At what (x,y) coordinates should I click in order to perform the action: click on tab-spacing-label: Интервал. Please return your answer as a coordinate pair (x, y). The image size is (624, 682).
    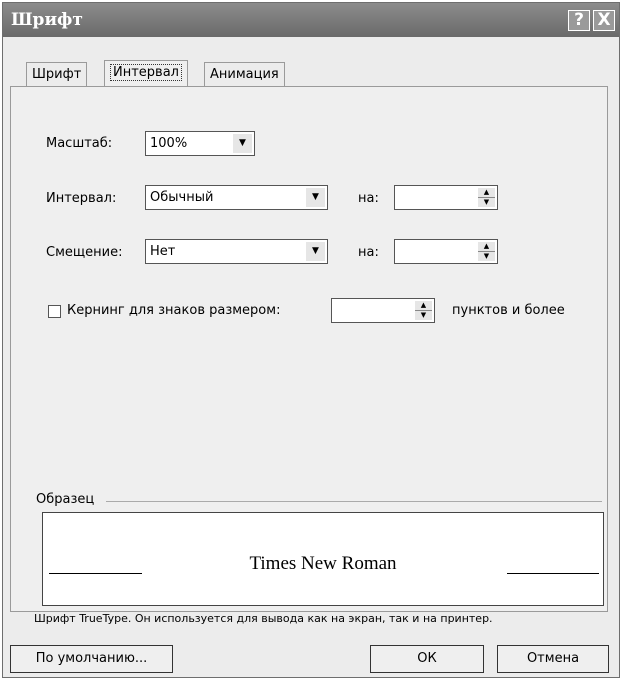
    Looking at the image, I should click on (146, 72).